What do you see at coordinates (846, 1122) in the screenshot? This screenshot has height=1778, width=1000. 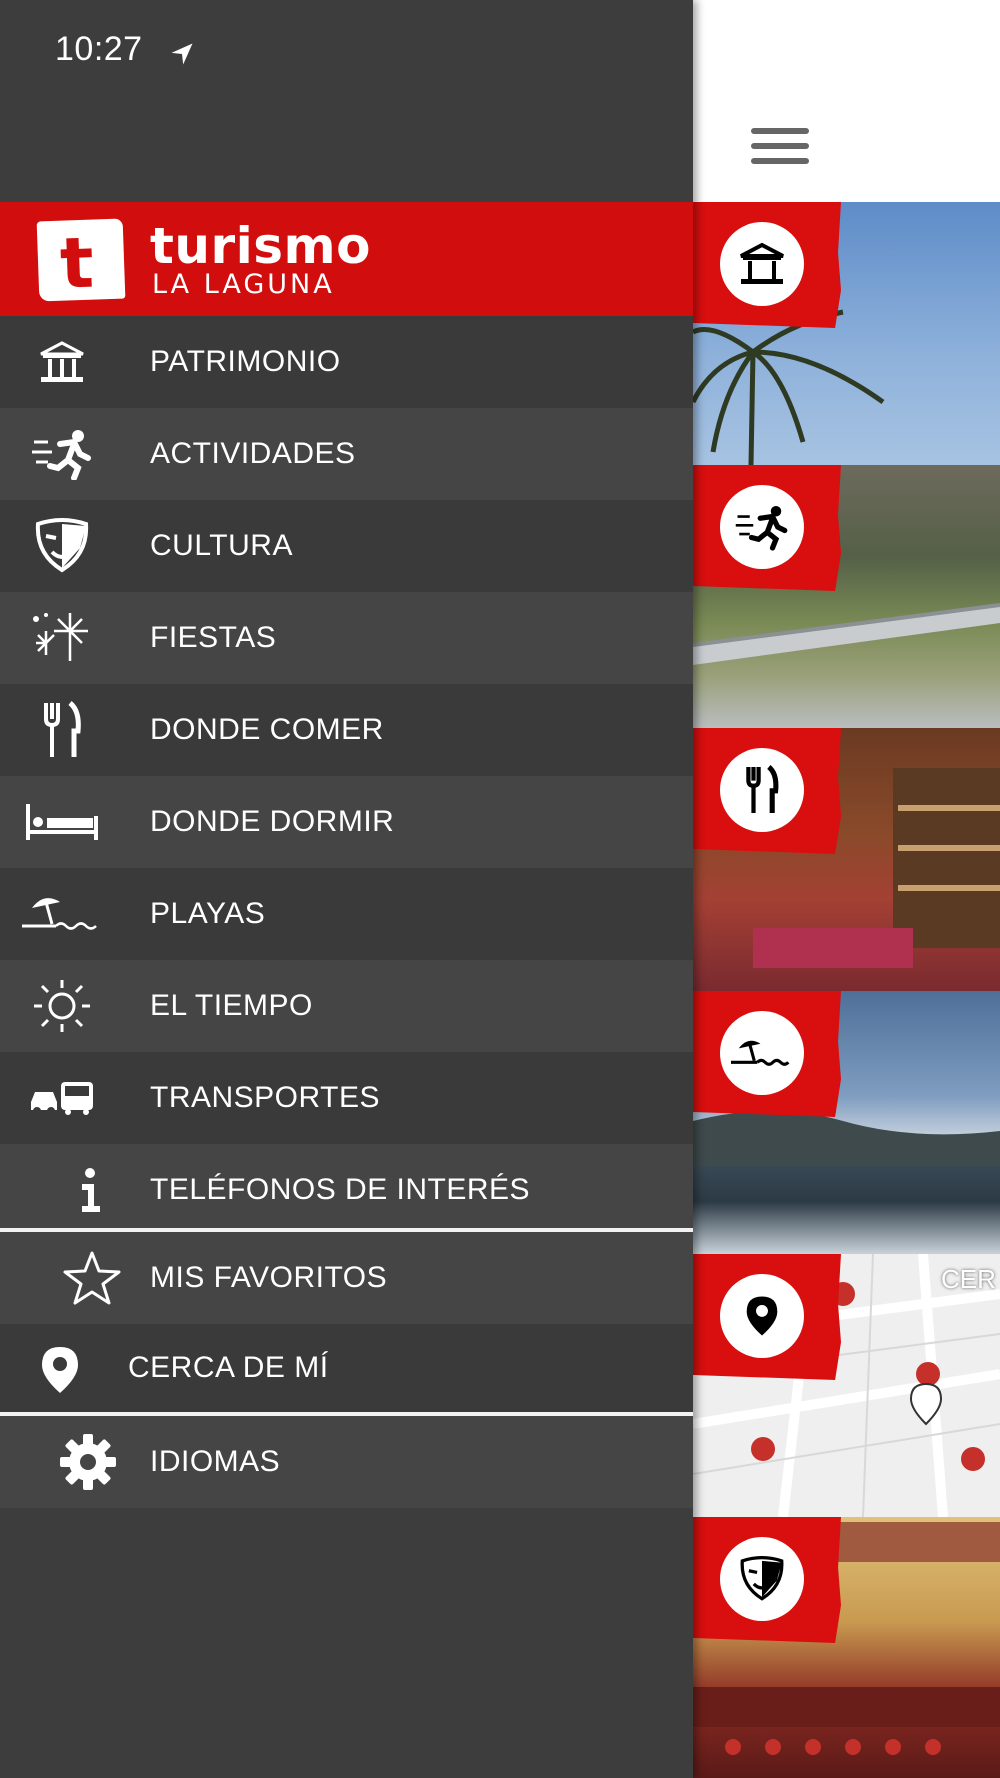 I see `tile-playas` at bounding box center [846, 1122].